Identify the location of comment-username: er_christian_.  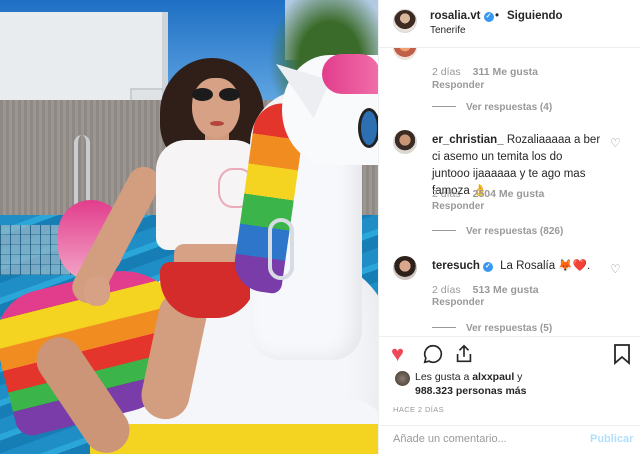
(468, 140).